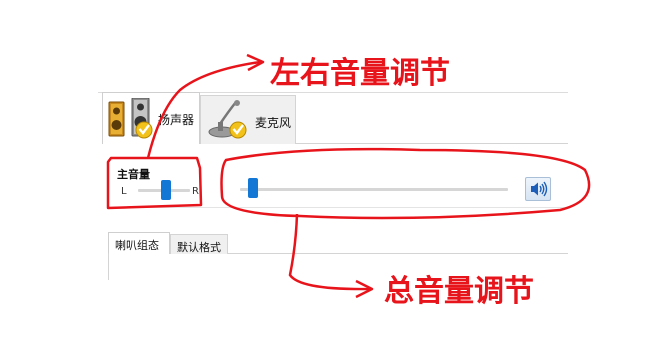  I want to click on annotation-master-volume-label: 总音量调节, so click(459, 291).